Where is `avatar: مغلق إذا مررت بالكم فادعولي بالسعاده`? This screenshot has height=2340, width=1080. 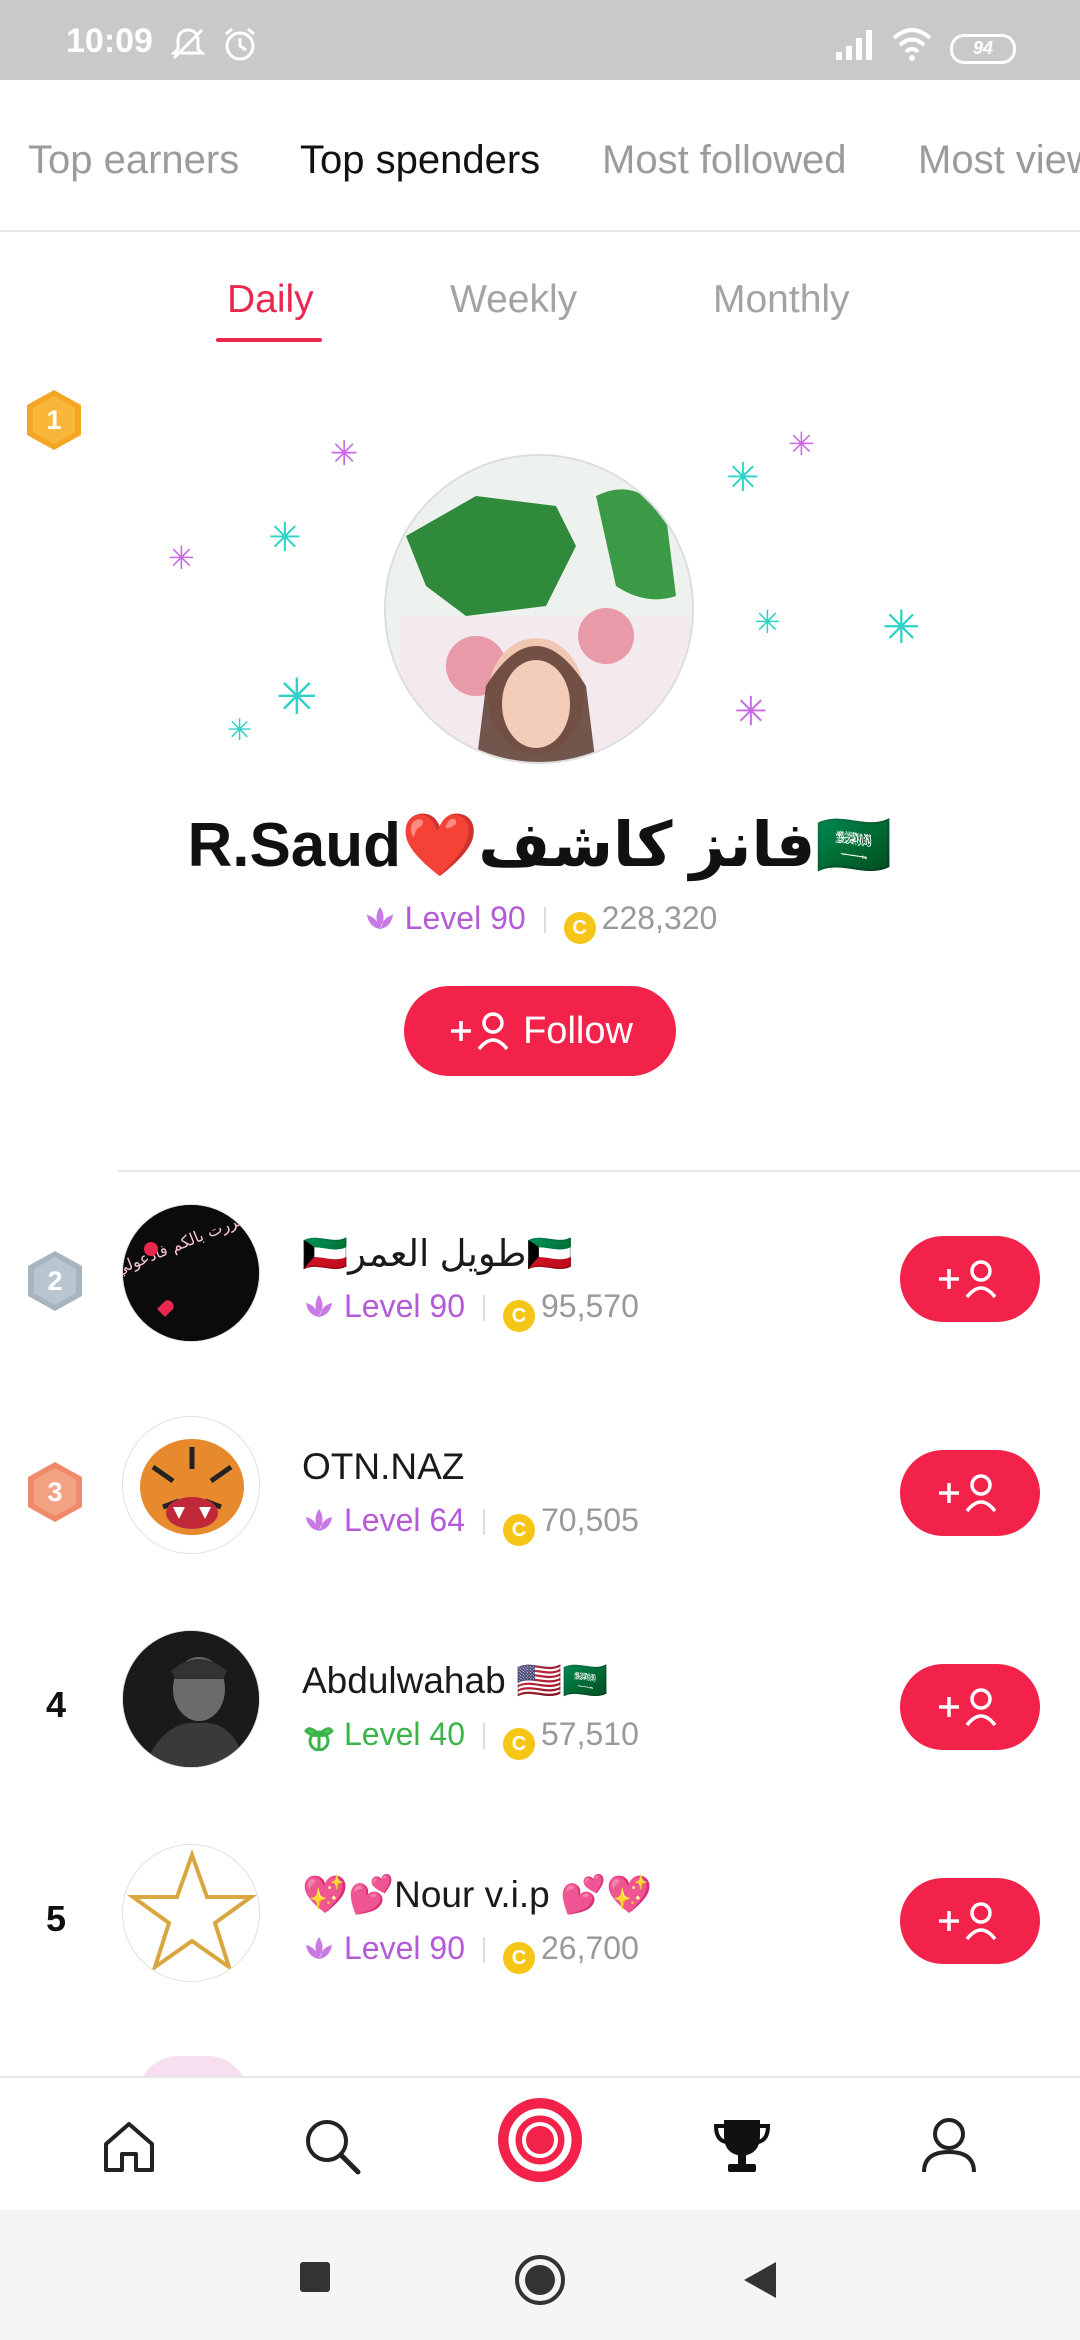
avatar: مغلق إذا مررت بالكم فادعولي بالسعاده is located at coordinates (191, 1273).